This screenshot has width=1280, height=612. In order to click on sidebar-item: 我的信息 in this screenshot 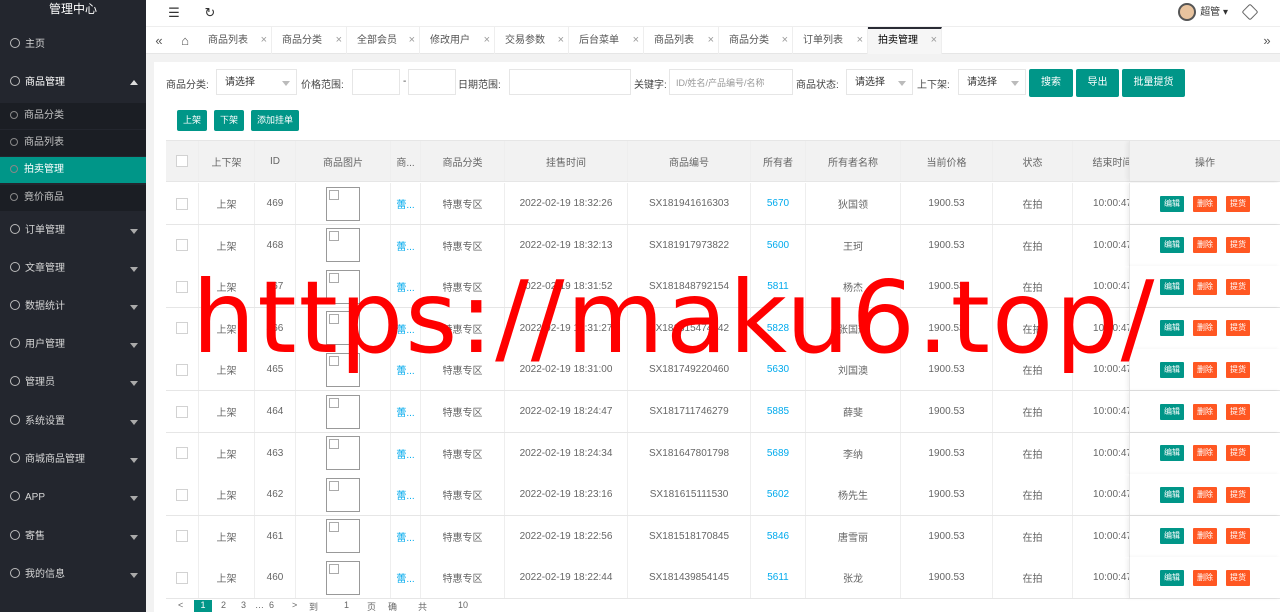, I will do `click(73, 575)`.